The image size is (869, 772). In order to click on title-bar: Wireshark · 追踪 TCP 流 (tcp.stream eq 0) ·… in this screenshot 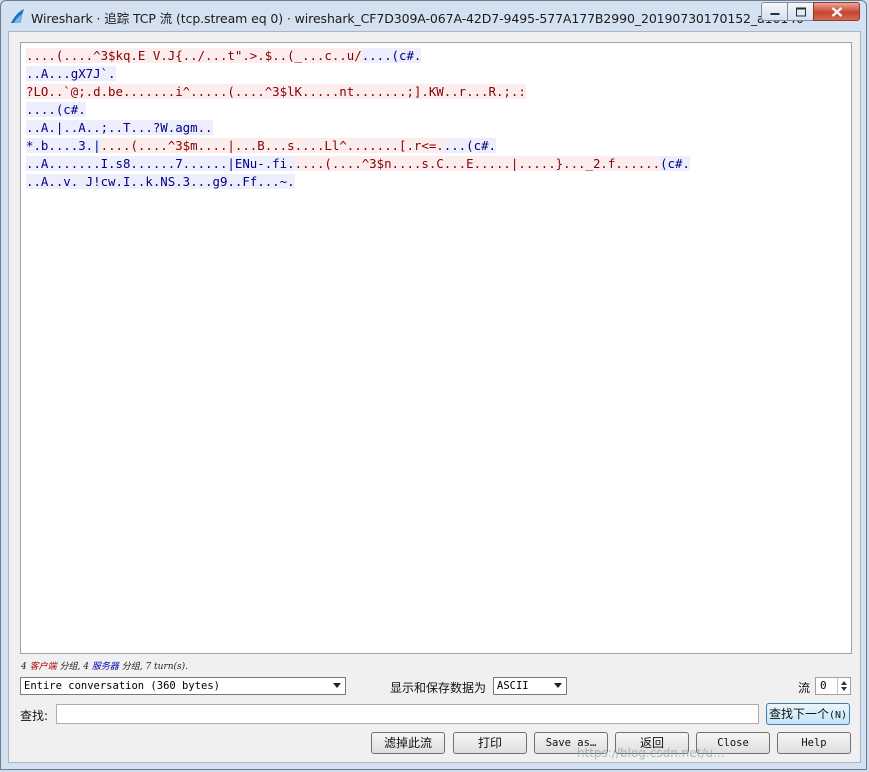, I will do `click(433, 16)`.